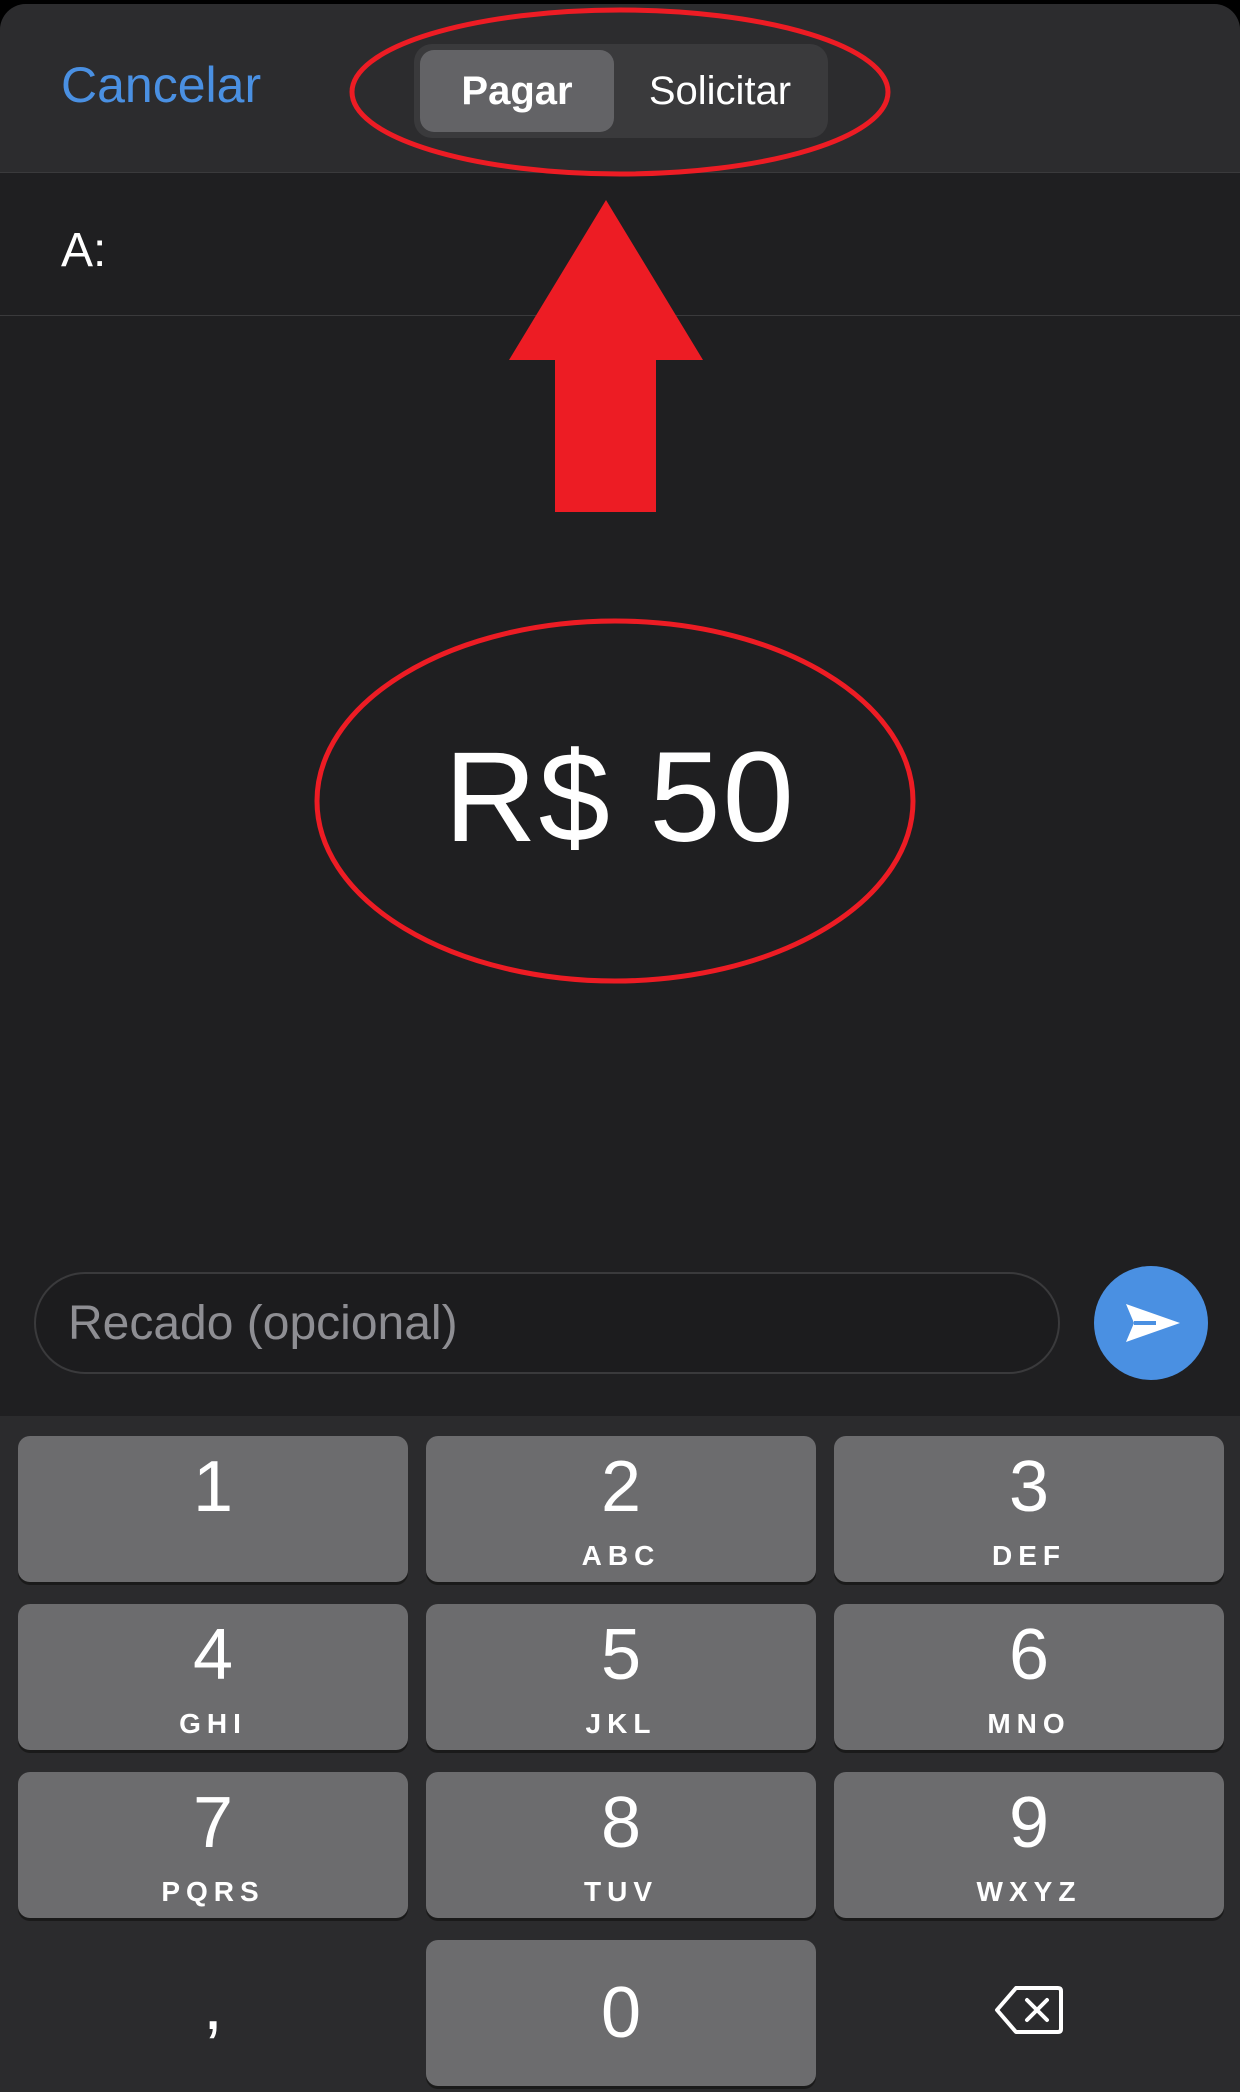 The width and height of the screenshot is (1240, 2092). I want to click on key-digit: ,, so click(212, 2005).